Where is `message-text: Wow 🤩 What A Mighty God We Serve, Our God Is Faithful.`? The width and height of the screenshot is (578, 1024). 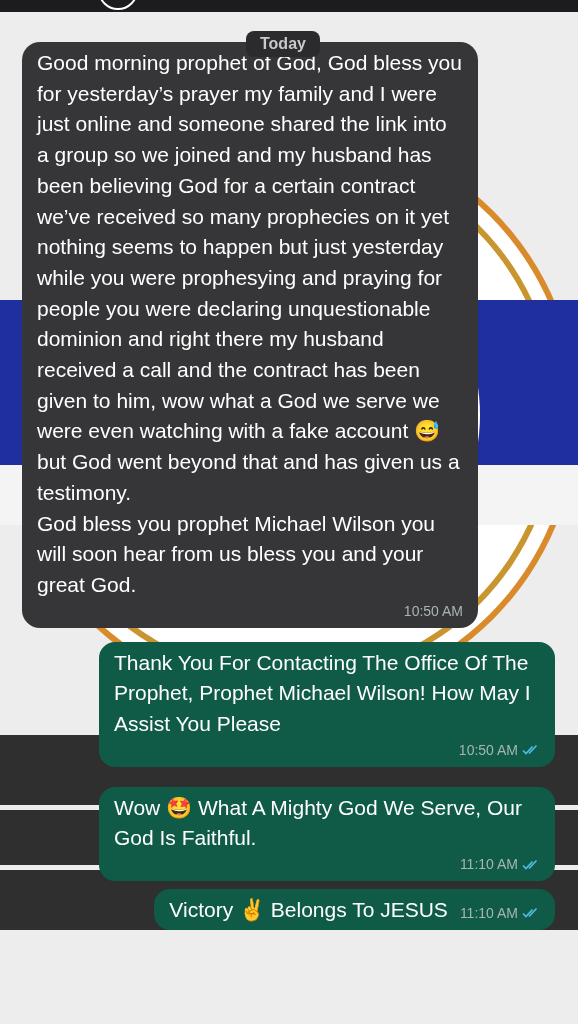
message-text: Wow 🤩 What A Mighty God We Serve, Our God Is Faithful. is located at coordinates (319, 823).